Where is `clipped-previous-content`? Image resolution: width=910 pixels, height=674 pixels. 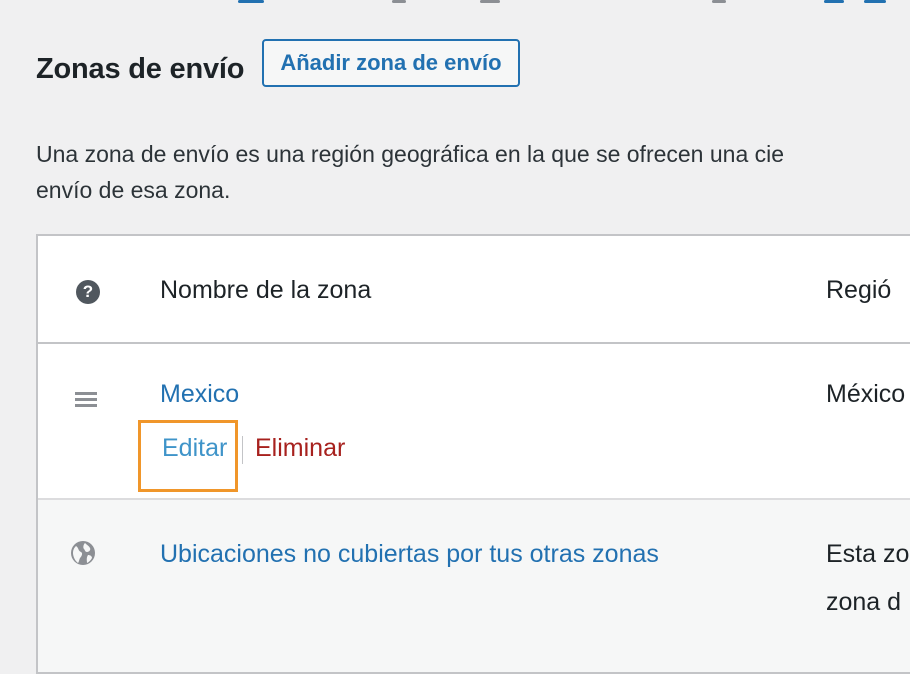 clipped-previous-content is located at coordinates (455, 3).